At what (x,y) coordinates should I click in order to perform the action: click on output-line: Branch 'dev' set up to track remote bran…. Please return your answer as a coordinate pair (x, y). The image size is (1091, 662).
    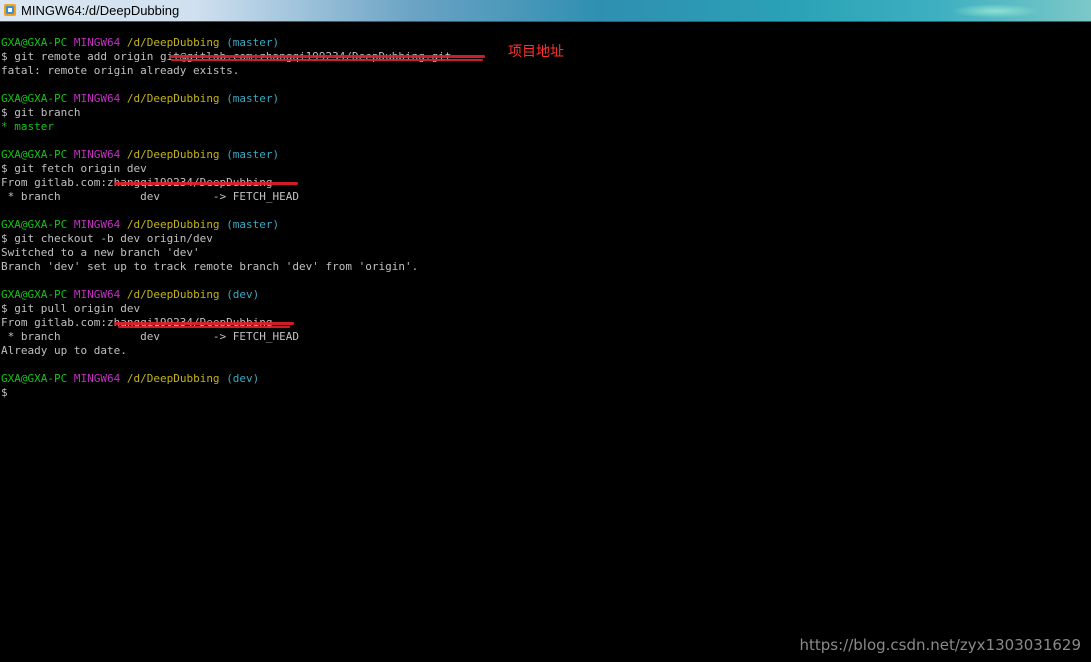
    Looking at the image, I should click on (210, 266).